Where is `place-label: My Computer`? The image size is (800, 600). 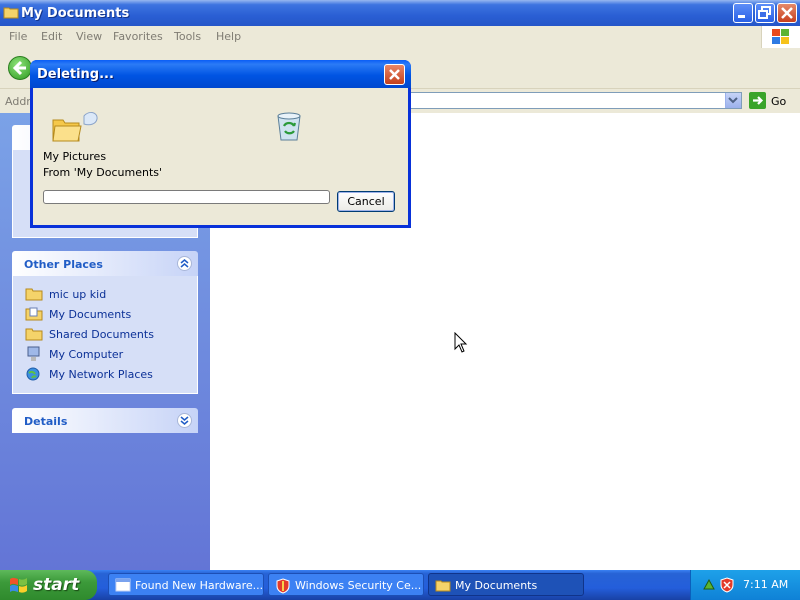
place-label: My Computer is located at coordinates (86, 354).